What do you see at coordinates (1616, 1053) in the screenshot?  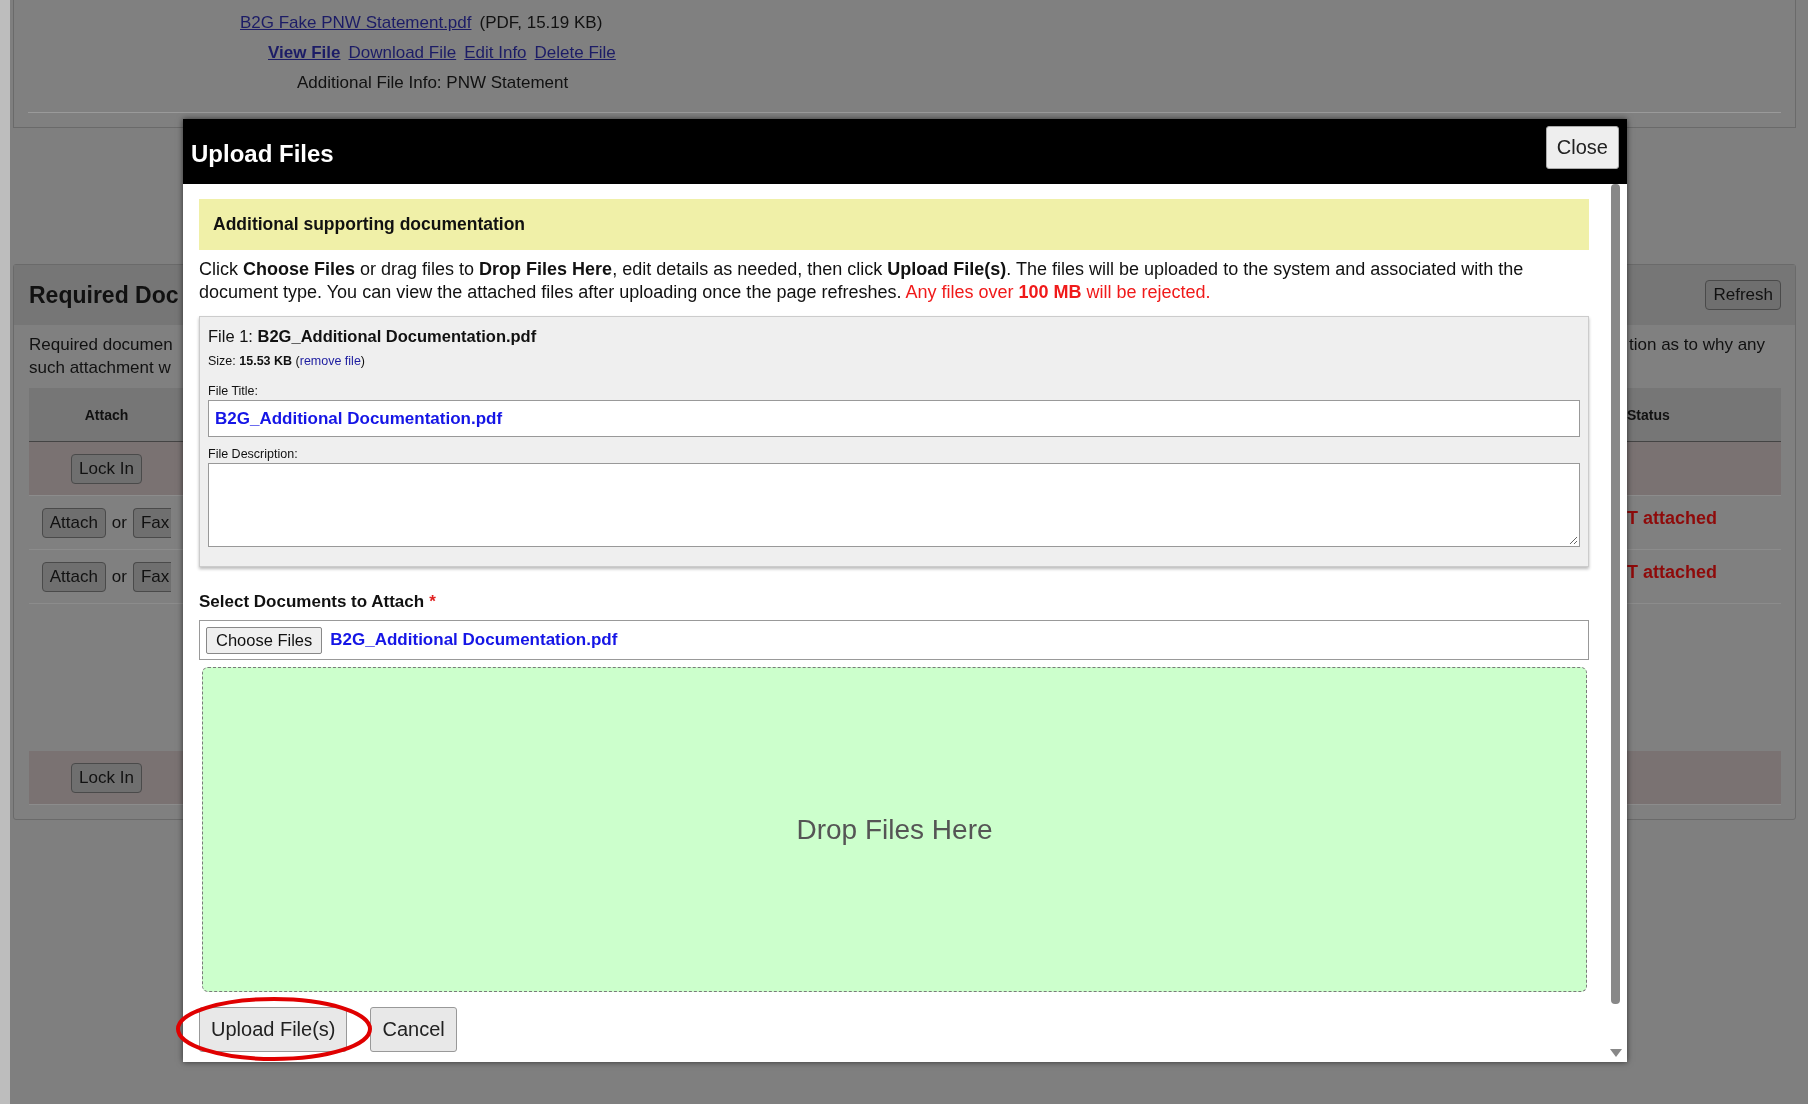 I see `scroll-down-arrow-icon` at bounding box center [1616, 1053].